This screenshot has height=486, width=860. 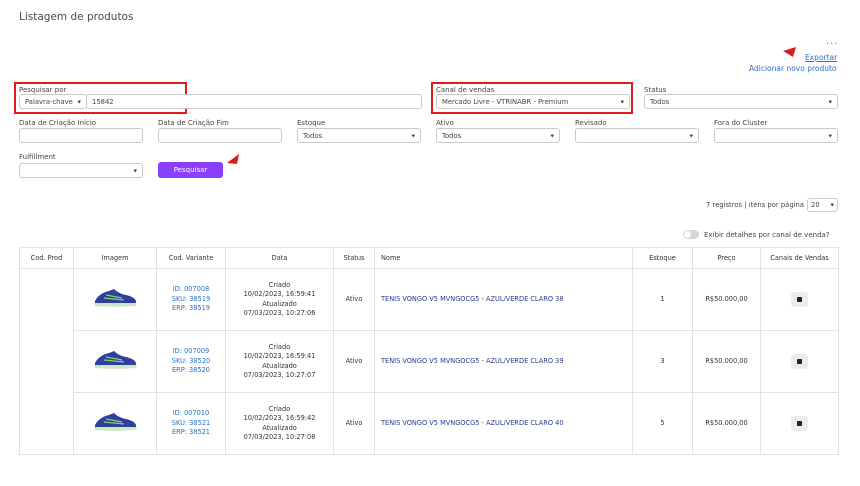 I want to click on variant-erp: ERP: 38521, so click(x=191, y=433).